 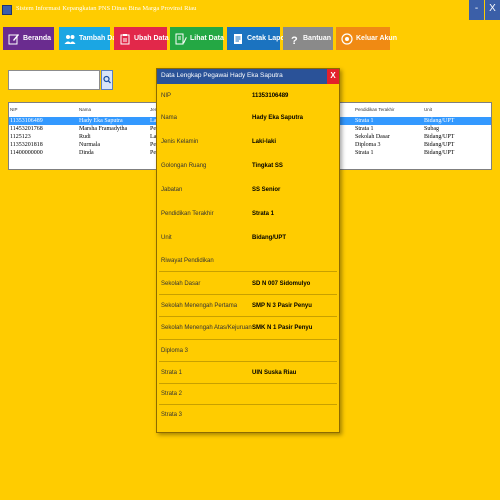 What do you see at coordinates (282, 306) in the screenshot?
I see `edu-value-smp: SMP N 3 Pasir Penyu` at bounding box center [282, 306].